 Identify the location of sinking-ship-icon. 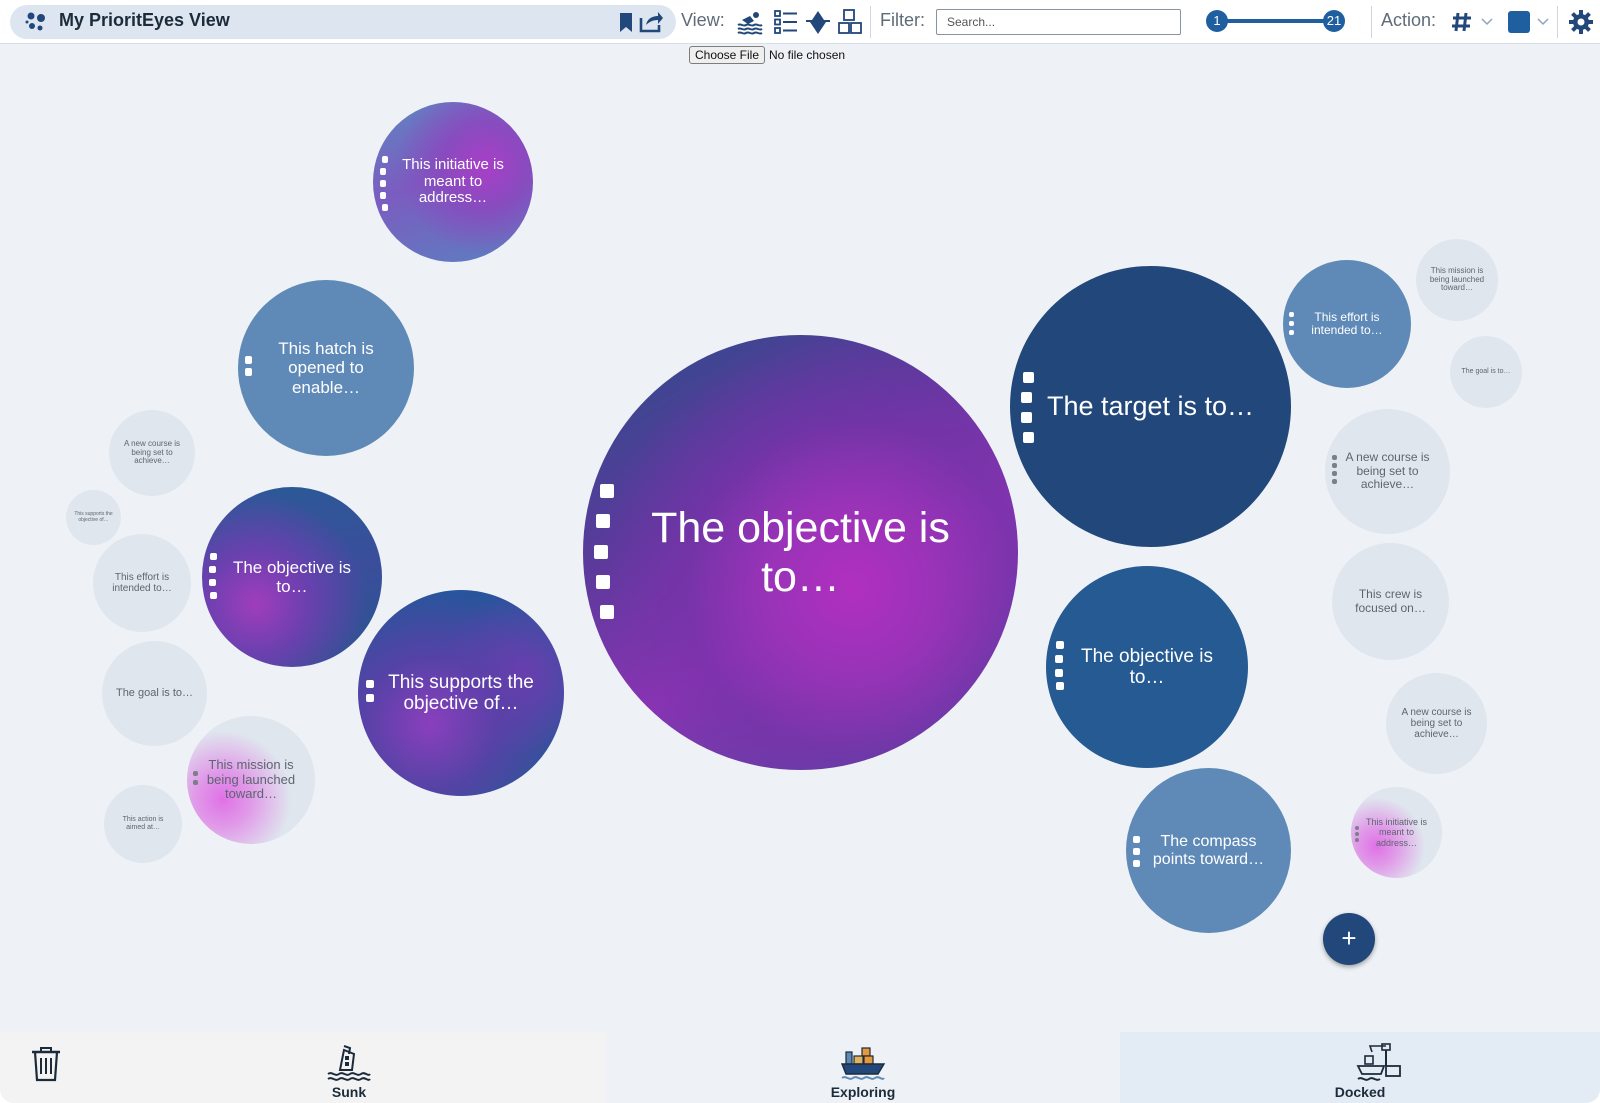
(349, 1063).